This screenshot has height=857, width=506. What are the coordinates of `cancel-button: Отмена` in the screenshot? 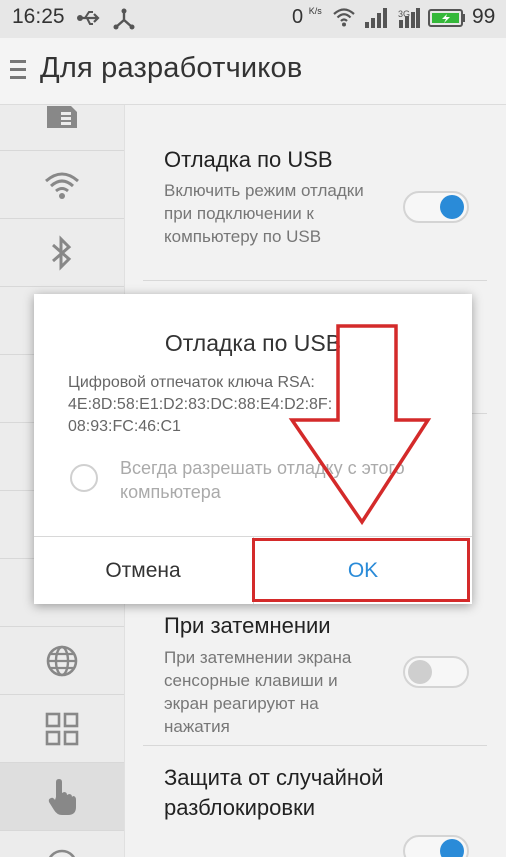 It's located at (143, 570).